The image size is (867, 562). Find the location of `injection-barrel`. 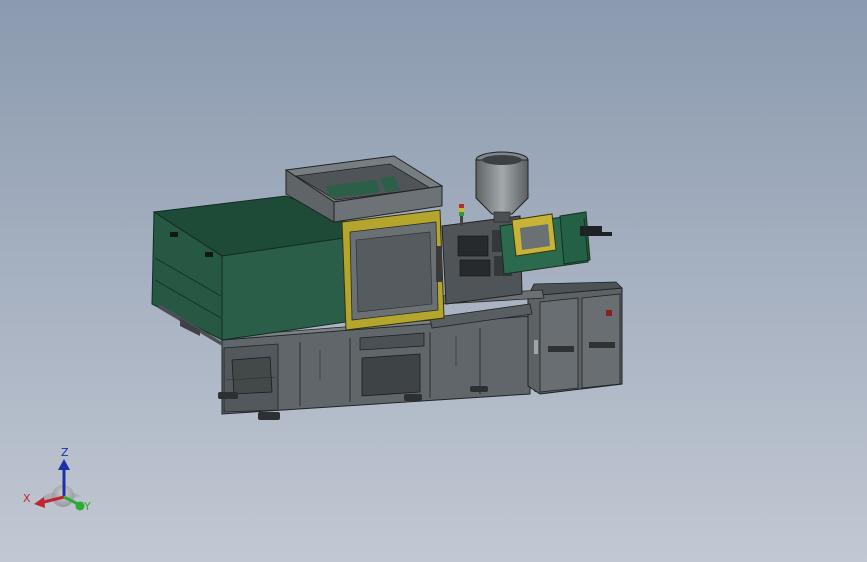

injection-barrel is located at coordinates (555, 243).